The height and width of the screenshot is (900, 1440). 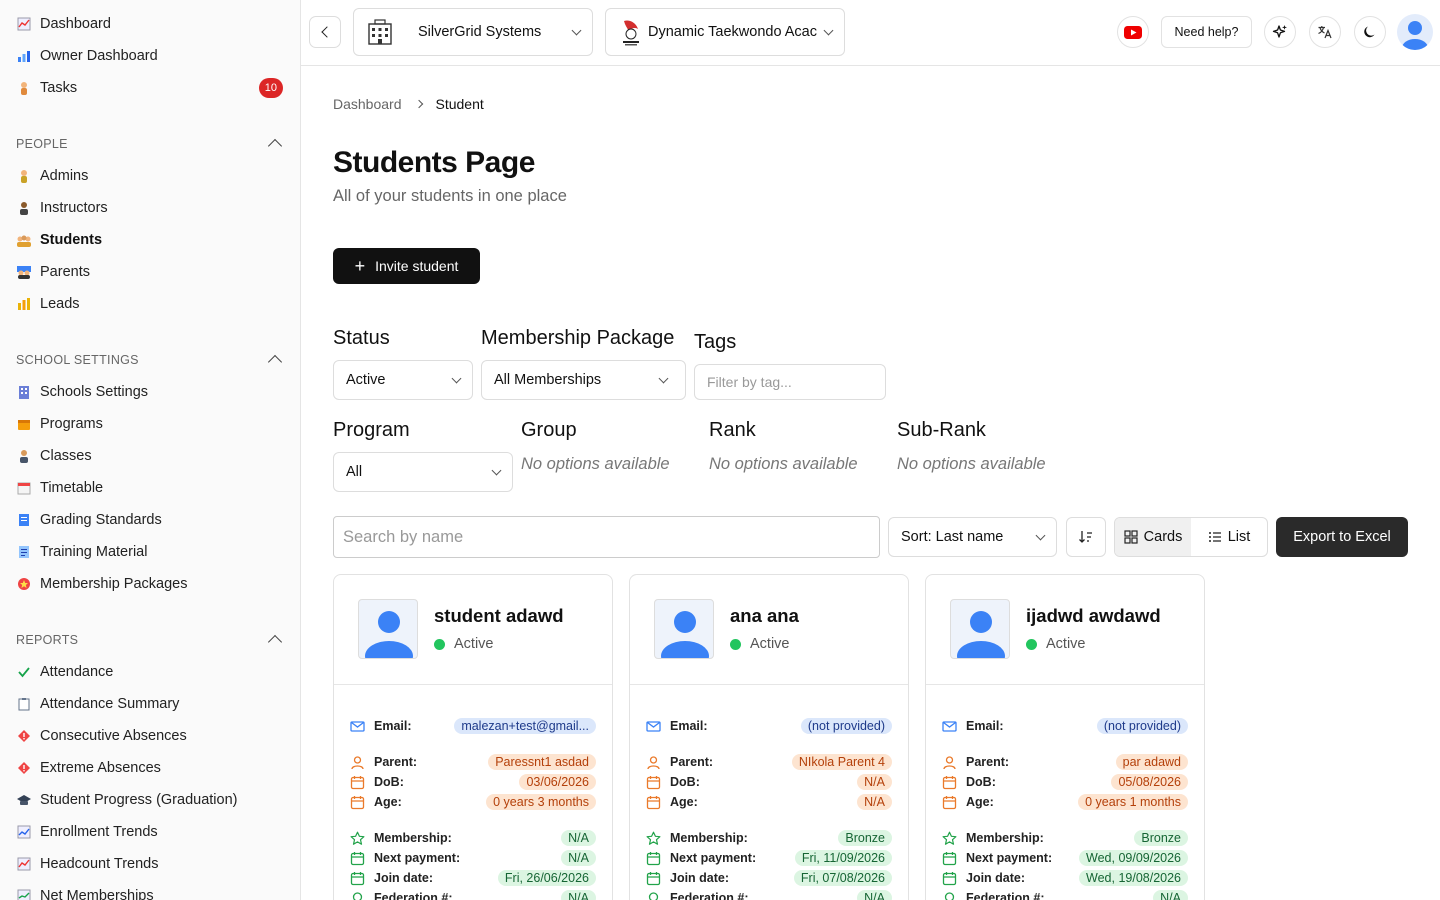 I want to click on section-reports-header: REPORTS, so click(x=150, y=640).